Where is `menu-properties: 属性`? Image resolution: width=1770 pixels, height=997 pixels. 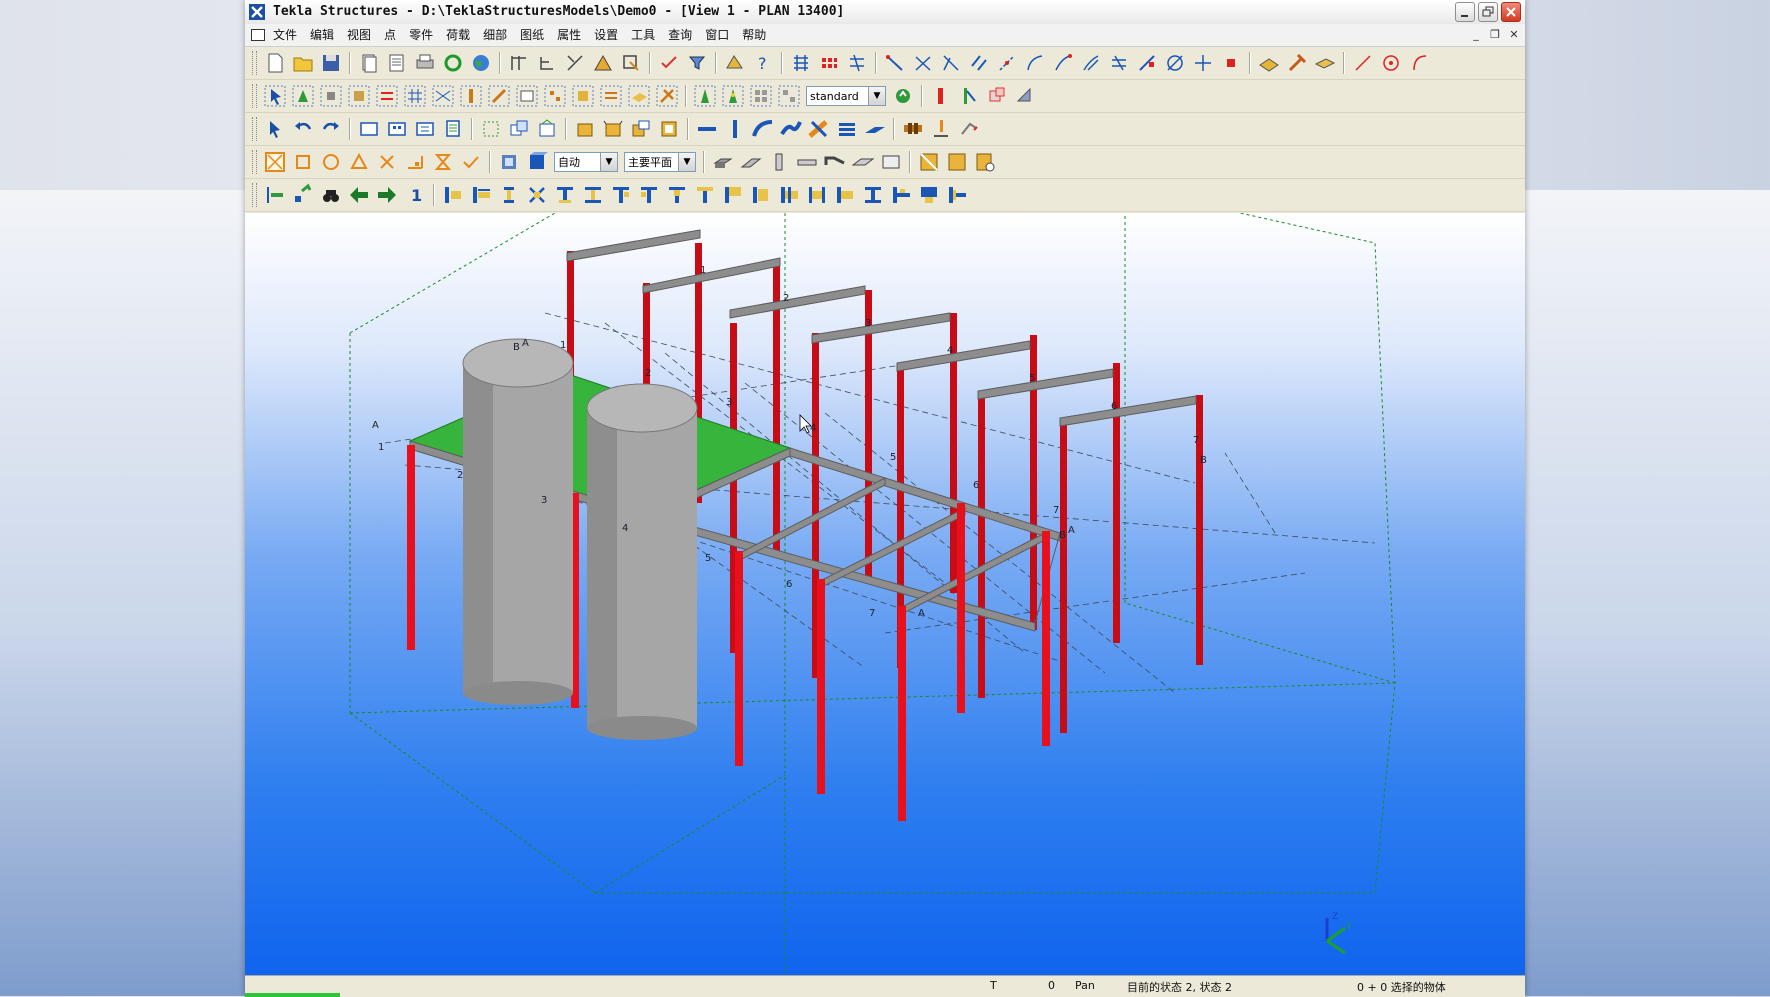
menu-properties: 属性 is located at coordinates (569, 35).